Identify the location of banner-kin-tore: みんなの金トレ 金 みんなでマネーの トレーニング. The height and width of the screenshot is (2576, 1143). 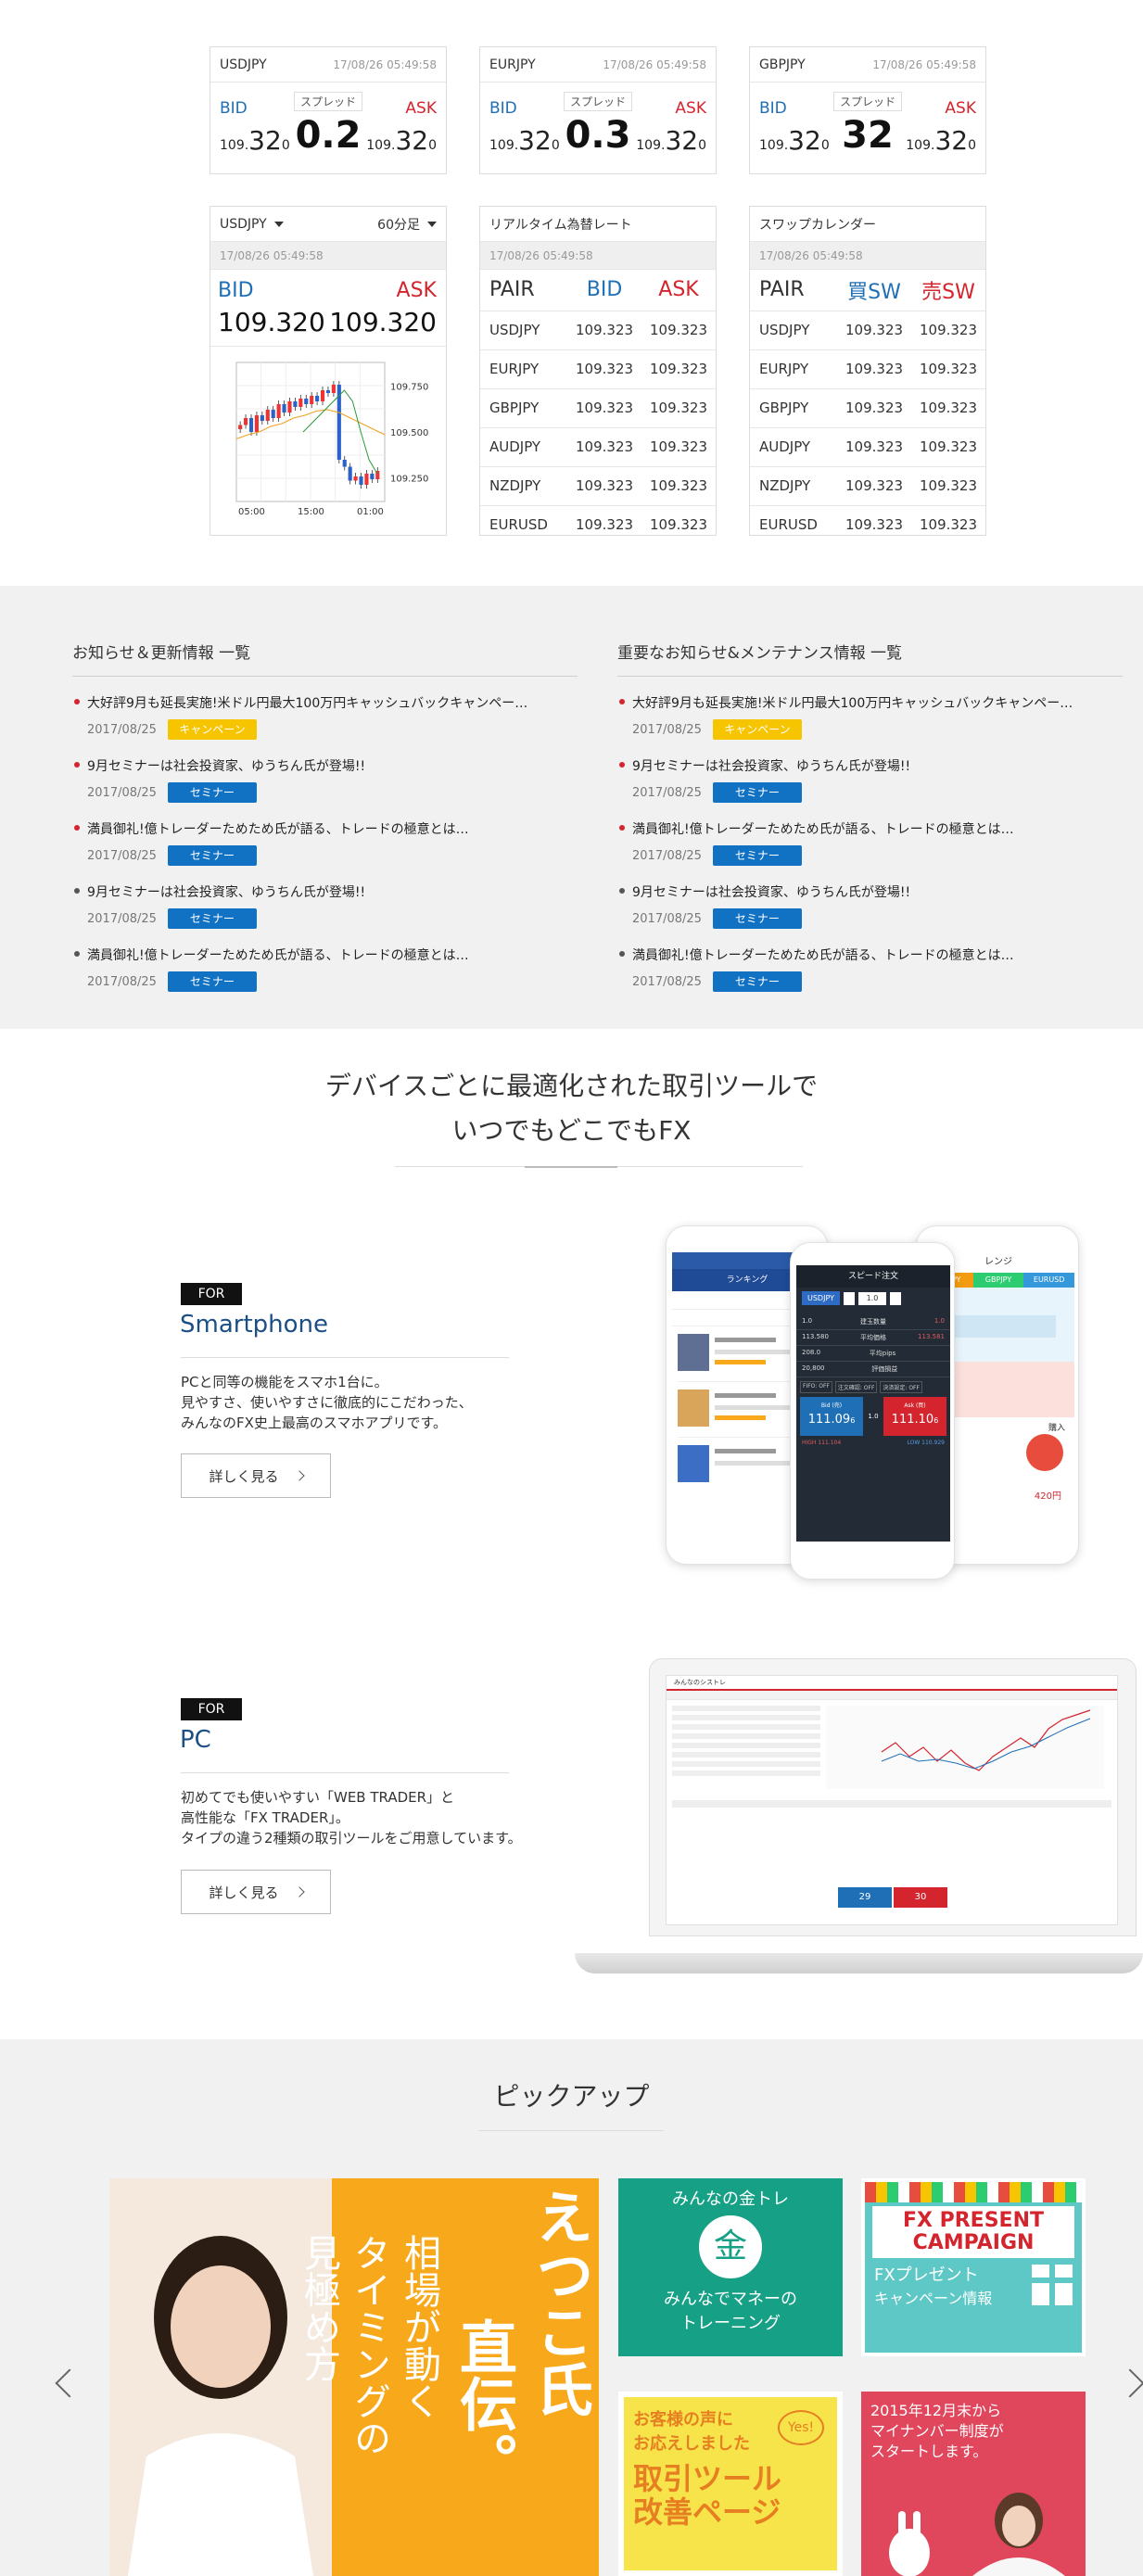
(731, 2267).